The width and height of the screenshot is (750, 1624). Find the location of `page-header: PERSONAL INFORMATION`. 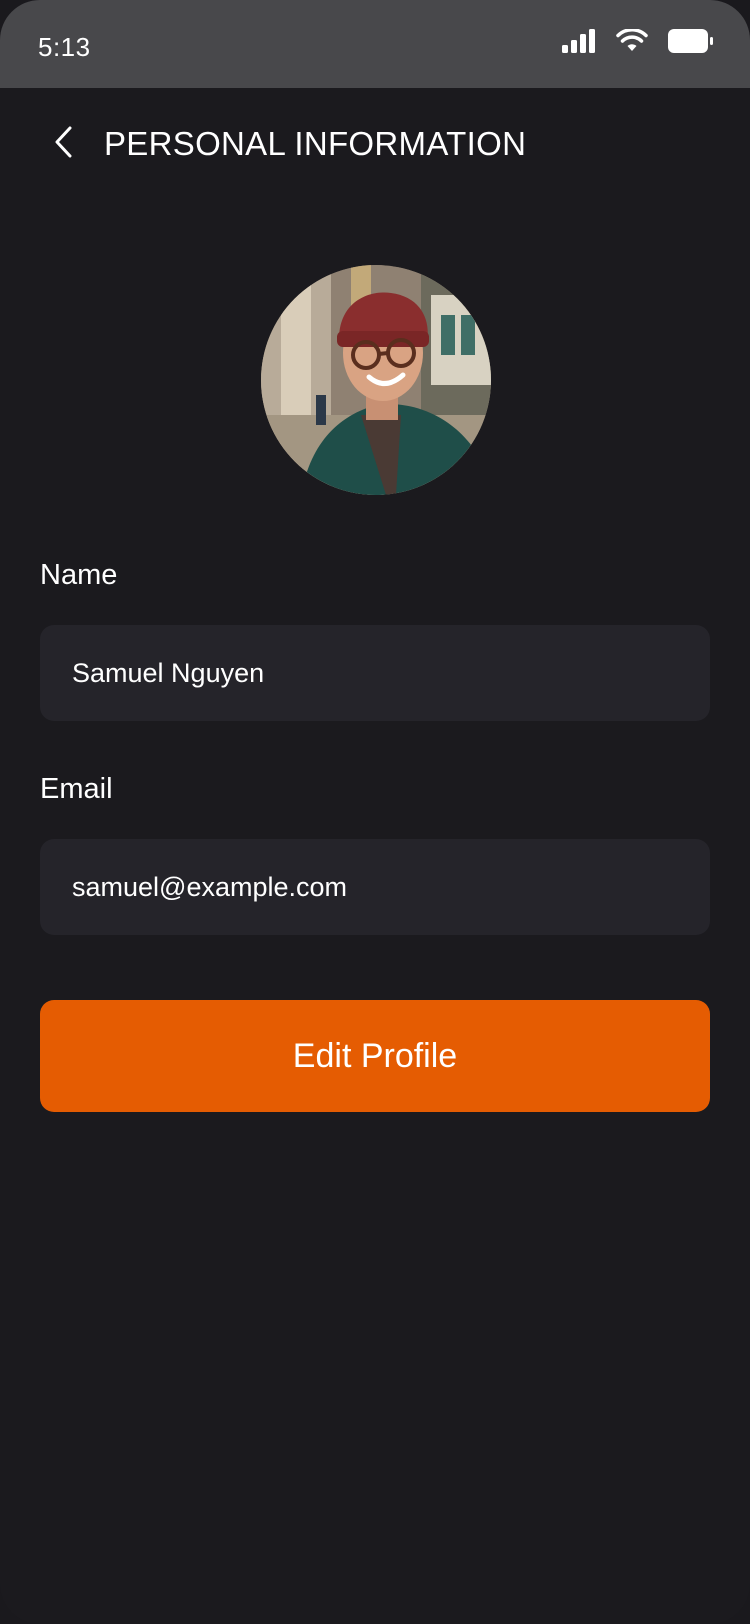

page-header: PERSONAL INFORMATION is located at coordinates (375, 143).